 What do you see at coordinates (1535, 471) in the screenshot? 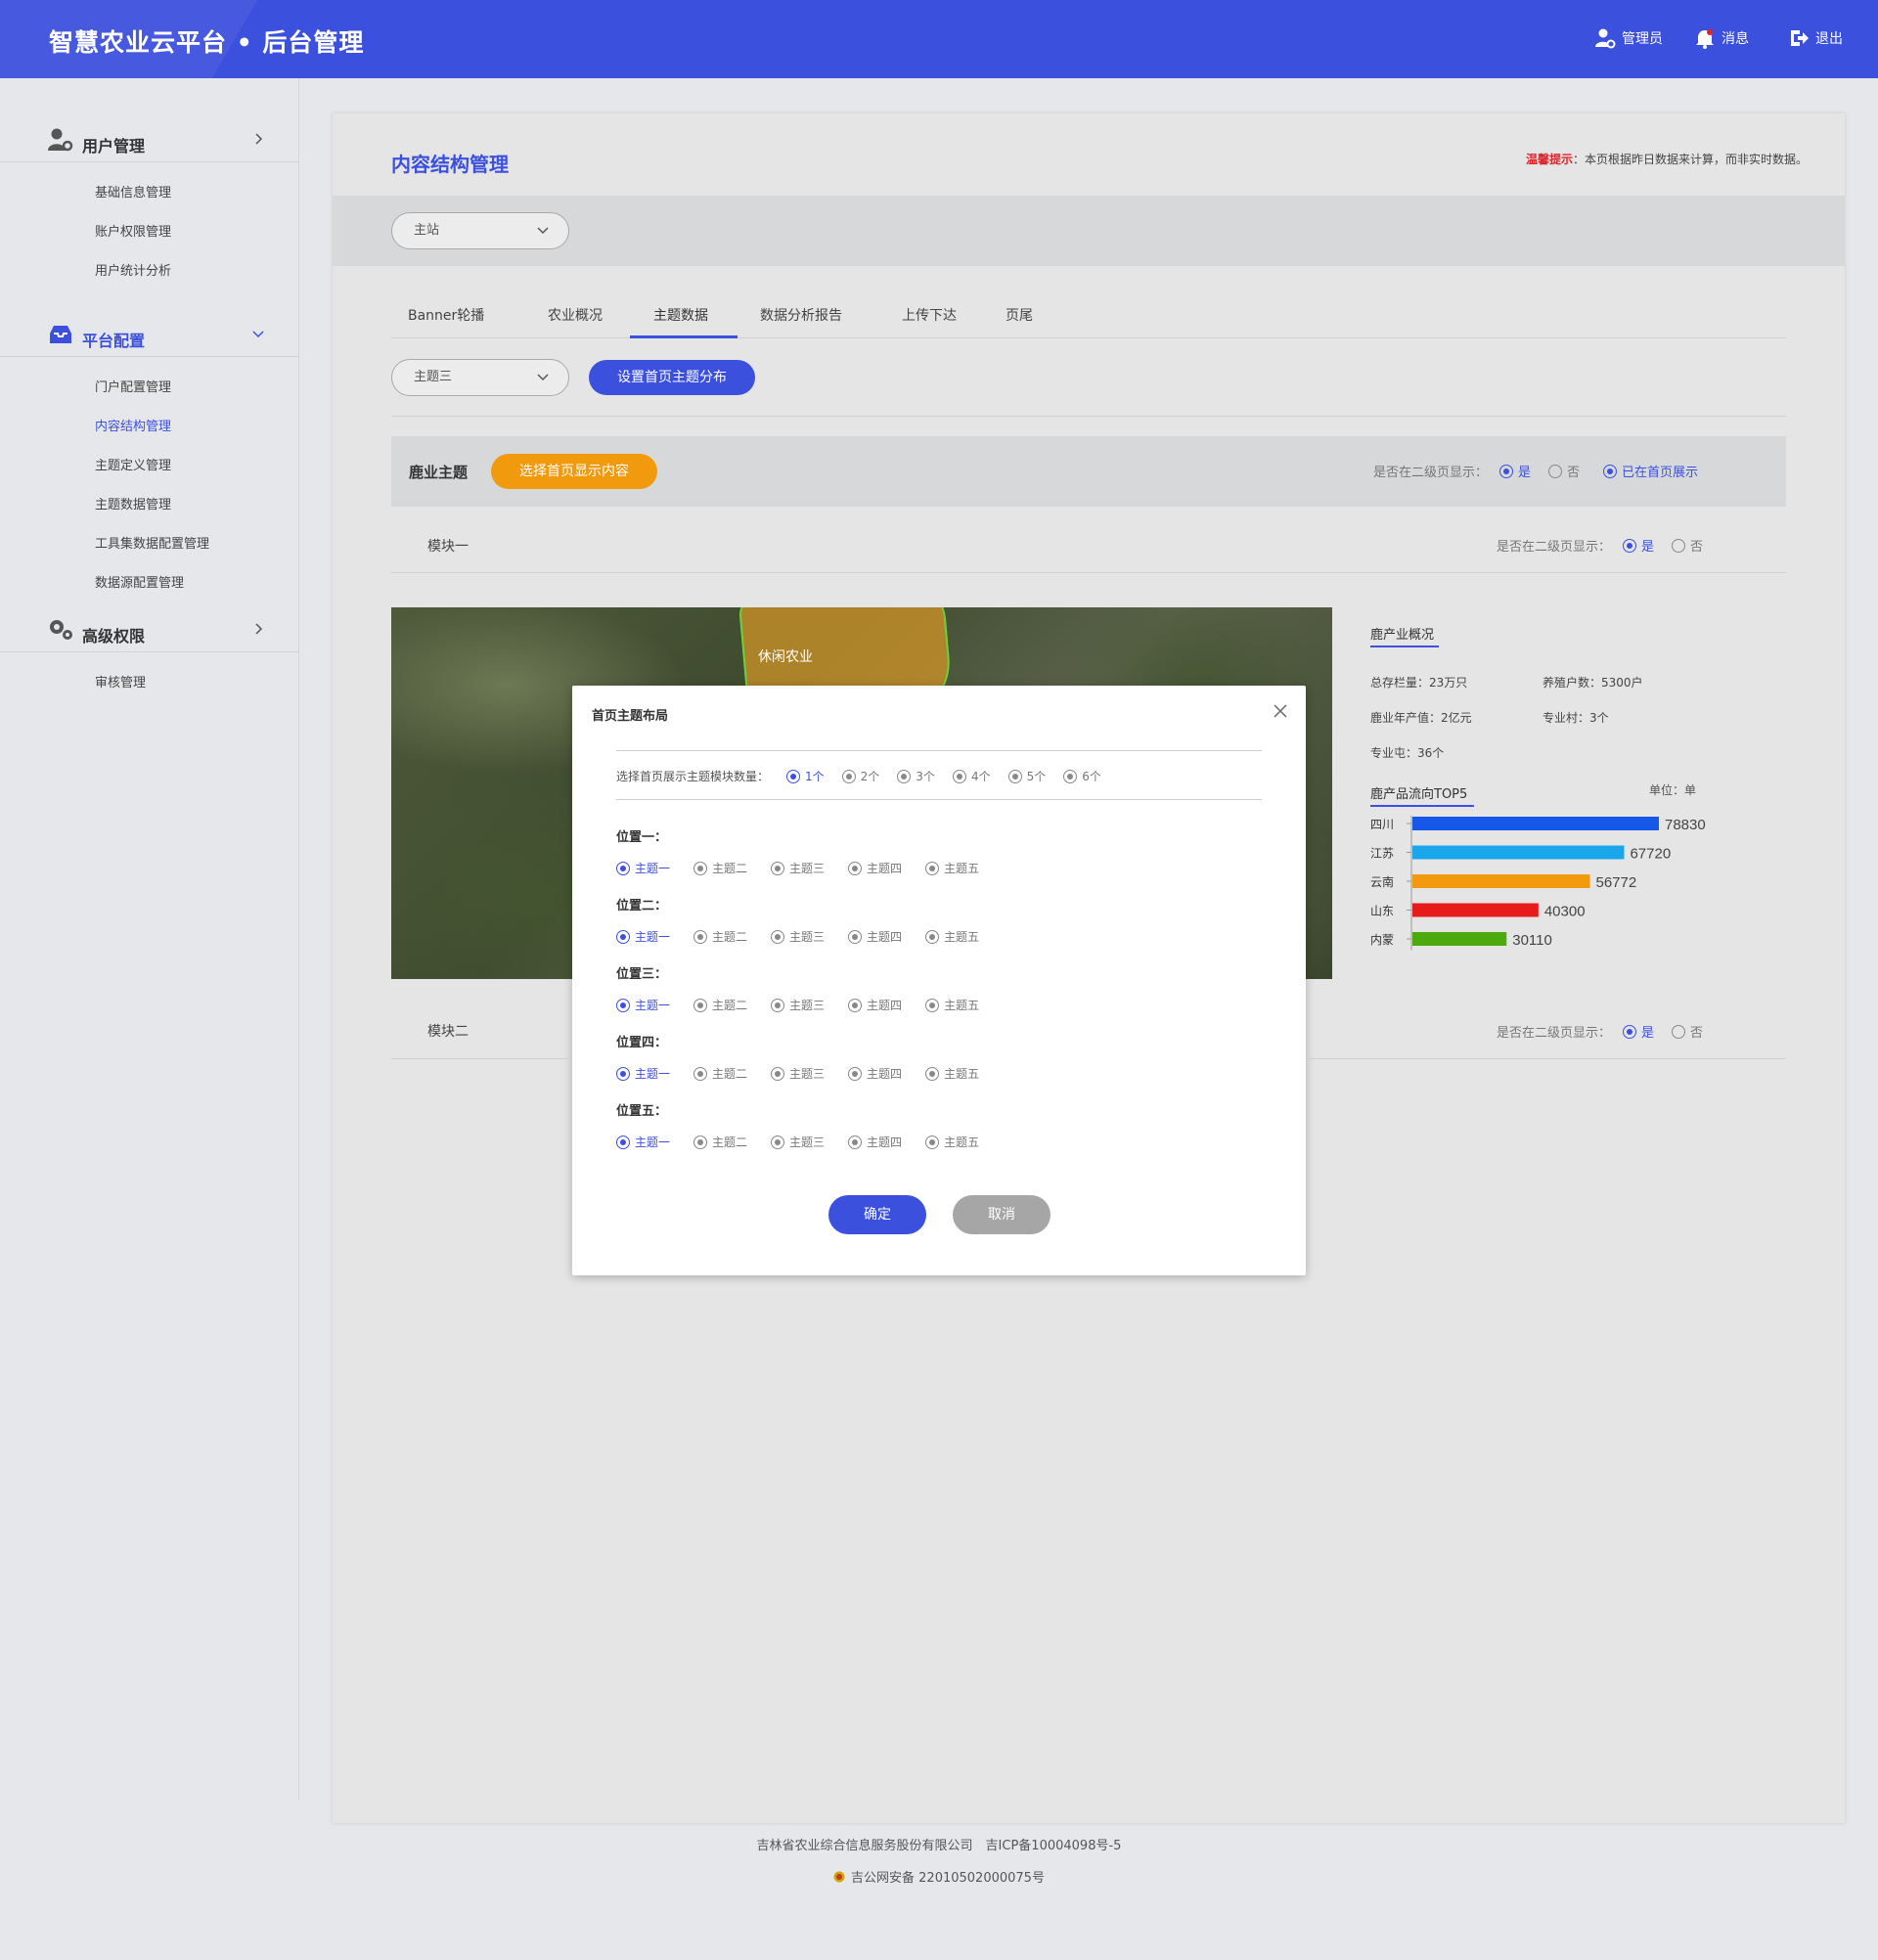
I see `theme-secondary-display-options: 是否在二级页显示： 是 否 已在首页展示` at bounding box center [1535, 471].